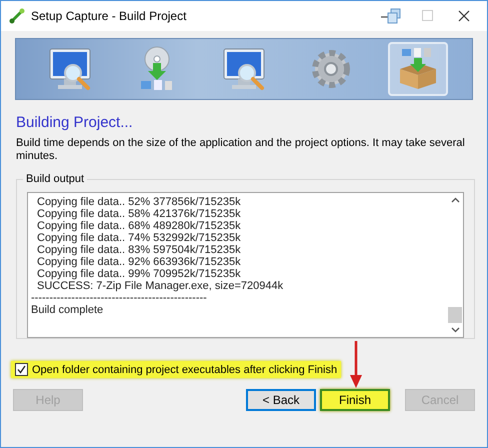 The height and width of the screenshot is (448, 488). What do you see at coordinates (139, 238) in the screenshot?
I see `log-line: Copying file data.. 74% 532992k/715235k` at bounding box center [139, 238].